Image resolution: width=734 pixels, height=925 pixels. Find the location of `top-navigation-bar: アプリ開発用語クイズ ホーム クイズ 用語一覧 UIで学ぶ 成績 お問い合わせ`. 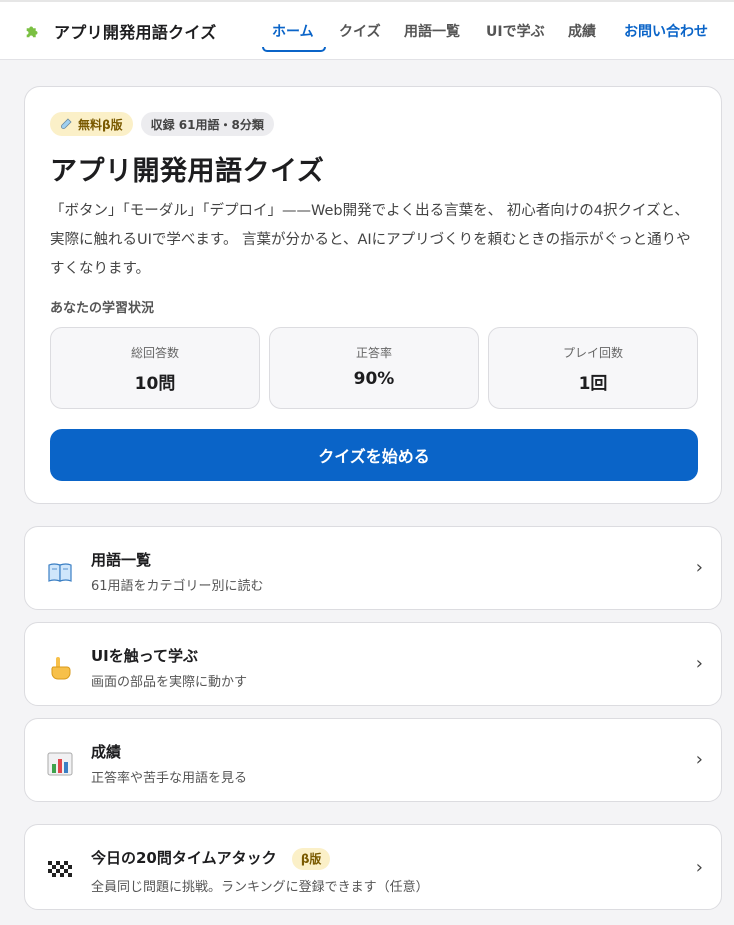

top-navigation-bar: アプリ開発用語クイズ ホーム クイズ 用語一覧 UIで学ぶ 成績 お問い合わせ is located at coordinates (367, 30).